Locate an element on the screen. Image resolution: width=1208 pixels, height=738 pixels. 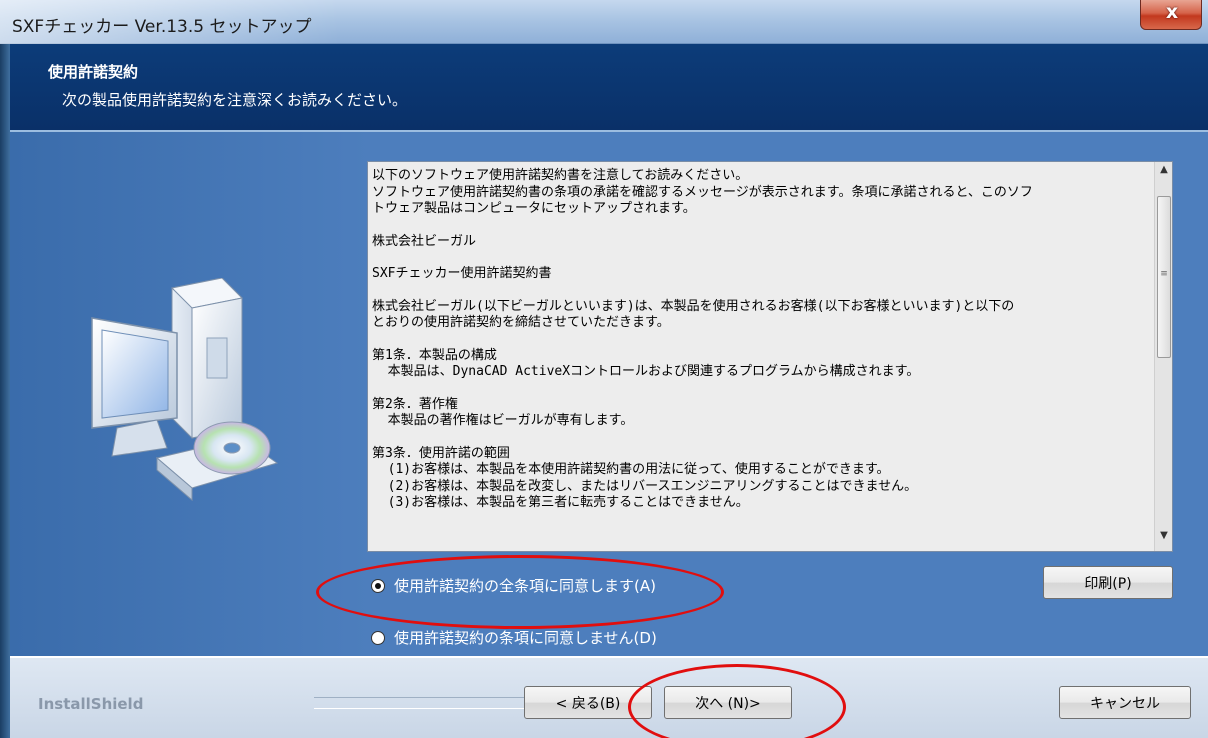
window-frame-edge is located at coordinates (5, 369).